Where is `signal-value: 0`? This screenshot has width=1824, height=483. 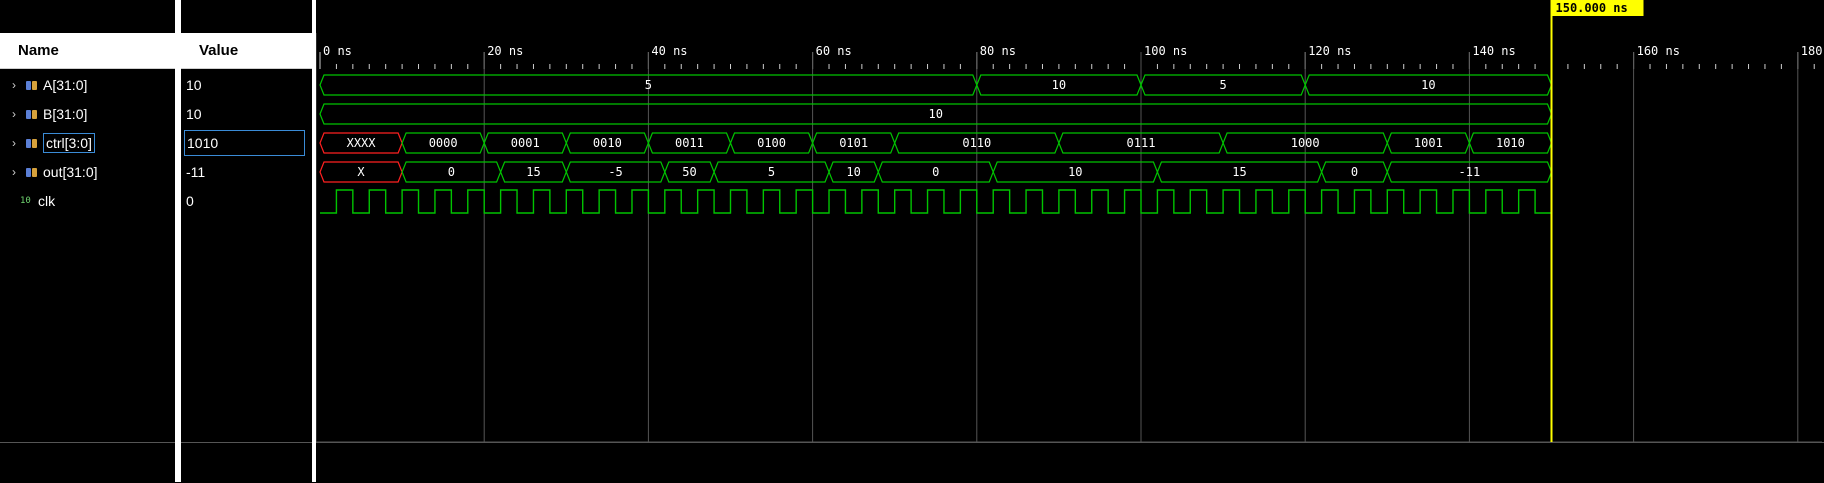 signal-value: 0 is located at coordinates (244, 201).